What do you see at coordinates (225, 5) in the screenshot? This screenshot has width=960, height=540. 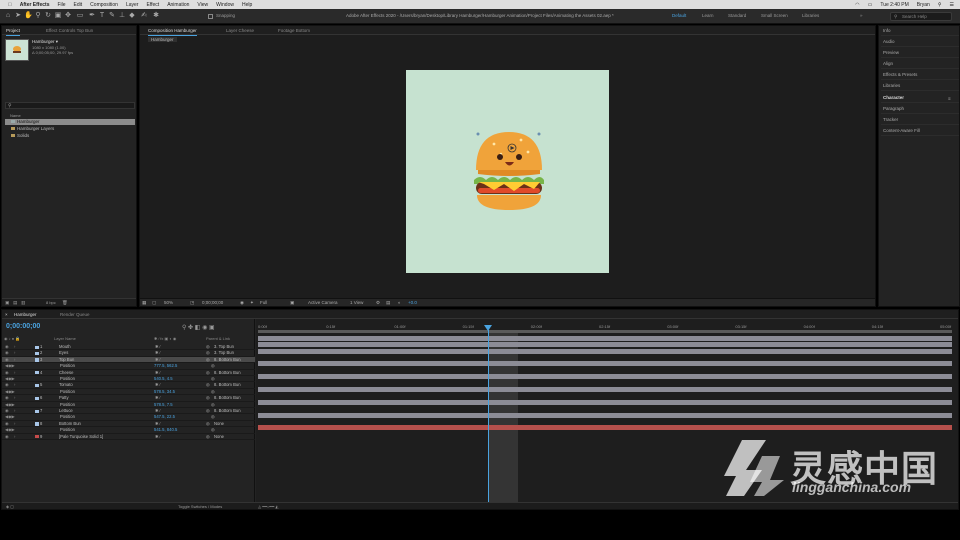 I see `menu-window: Window` at bounding box center [225, 5].